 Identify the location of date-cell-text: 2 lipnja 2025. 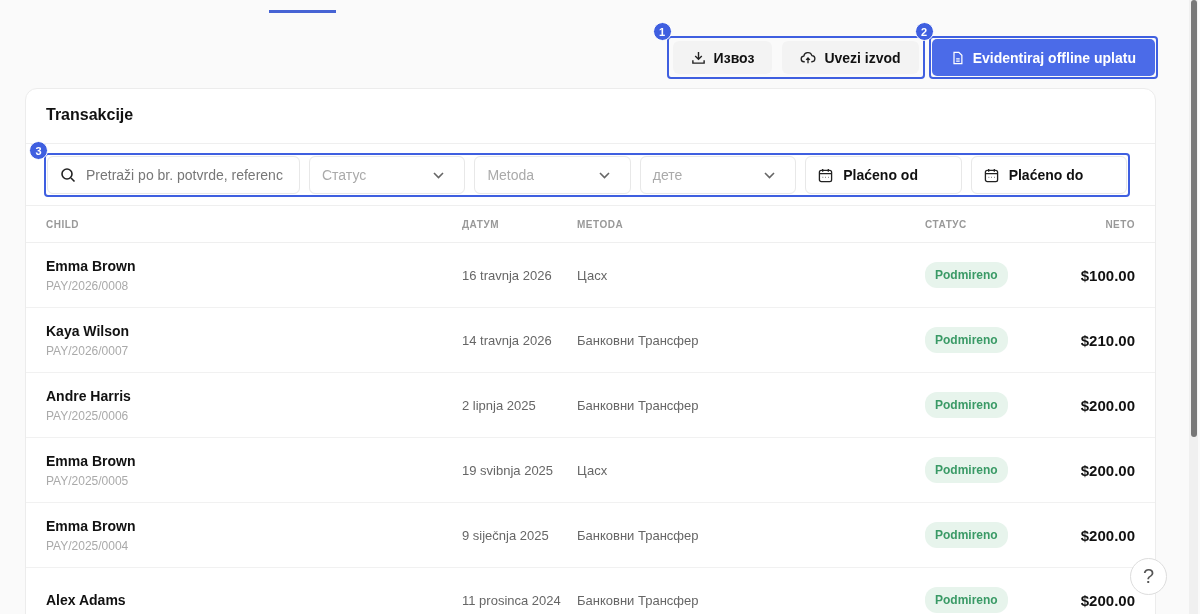
(499, 405).